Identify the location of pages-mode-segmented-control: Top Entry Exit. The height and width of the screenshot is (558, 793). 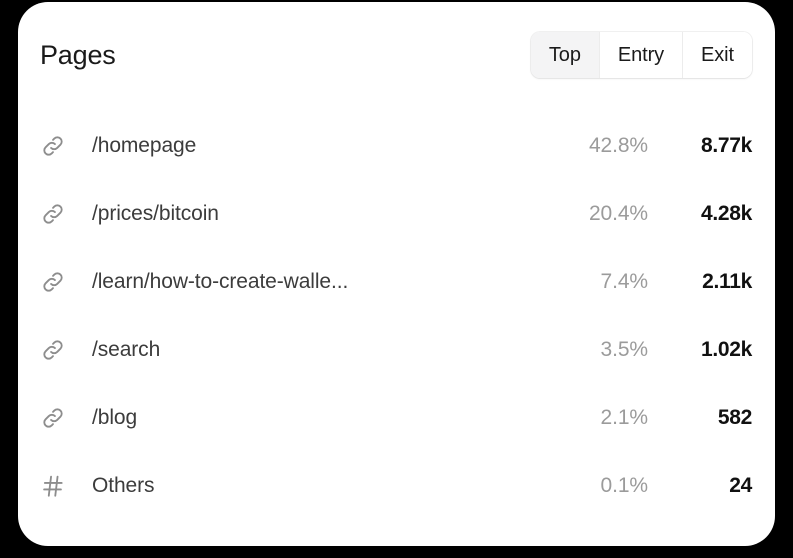
(641, 55).